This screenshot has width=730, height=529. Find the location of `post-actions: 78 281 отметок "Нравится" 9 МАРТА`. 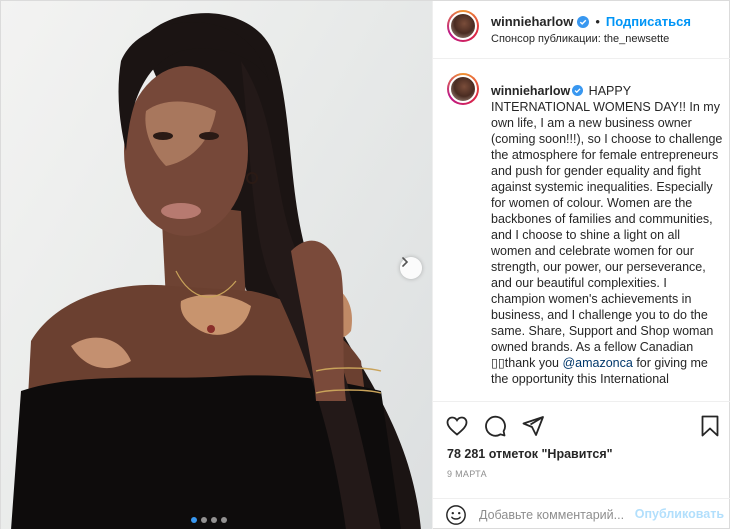

post-actions: 78 281 отметок "Нравится" 9 МАРТА is located at coordinates (581, 456).